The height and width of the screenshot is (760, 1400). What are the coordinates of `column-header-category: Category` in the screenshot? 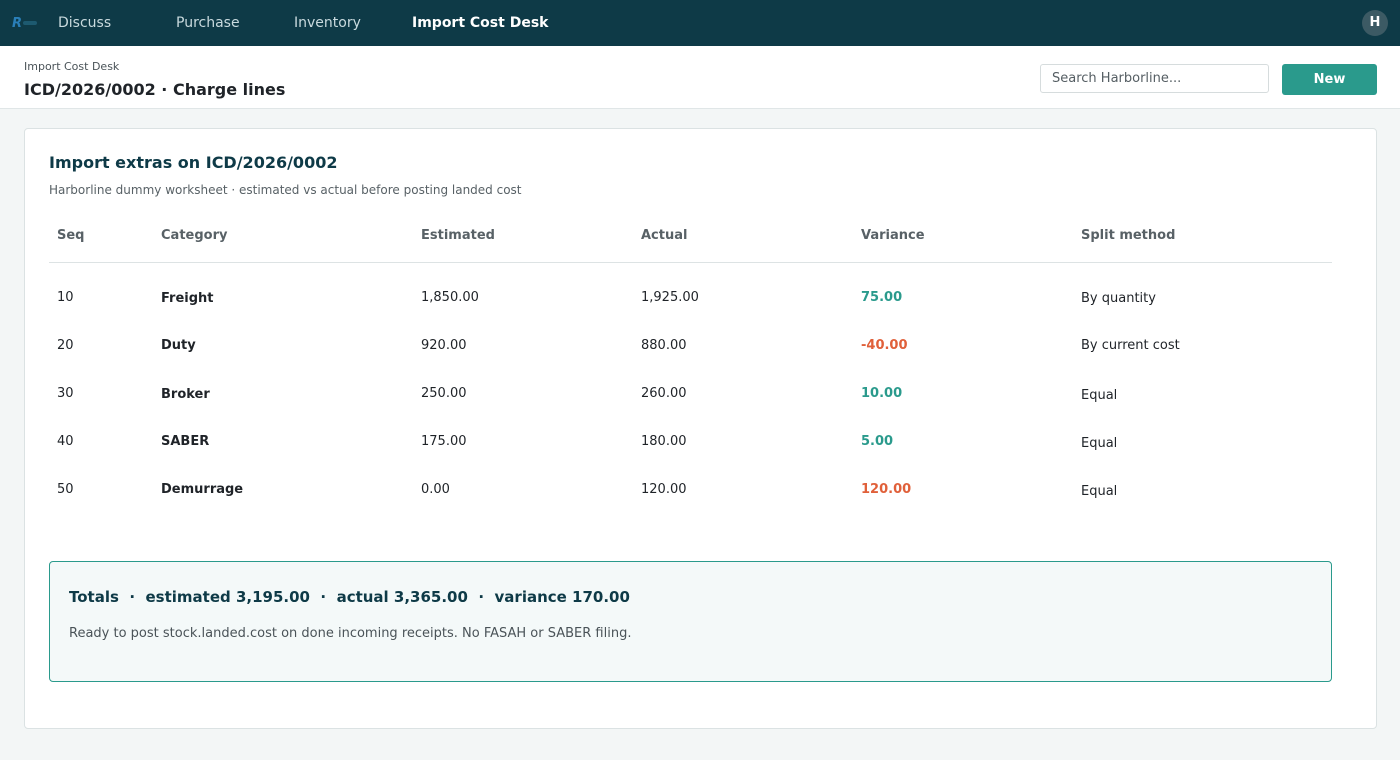 It's located at (194, 235).